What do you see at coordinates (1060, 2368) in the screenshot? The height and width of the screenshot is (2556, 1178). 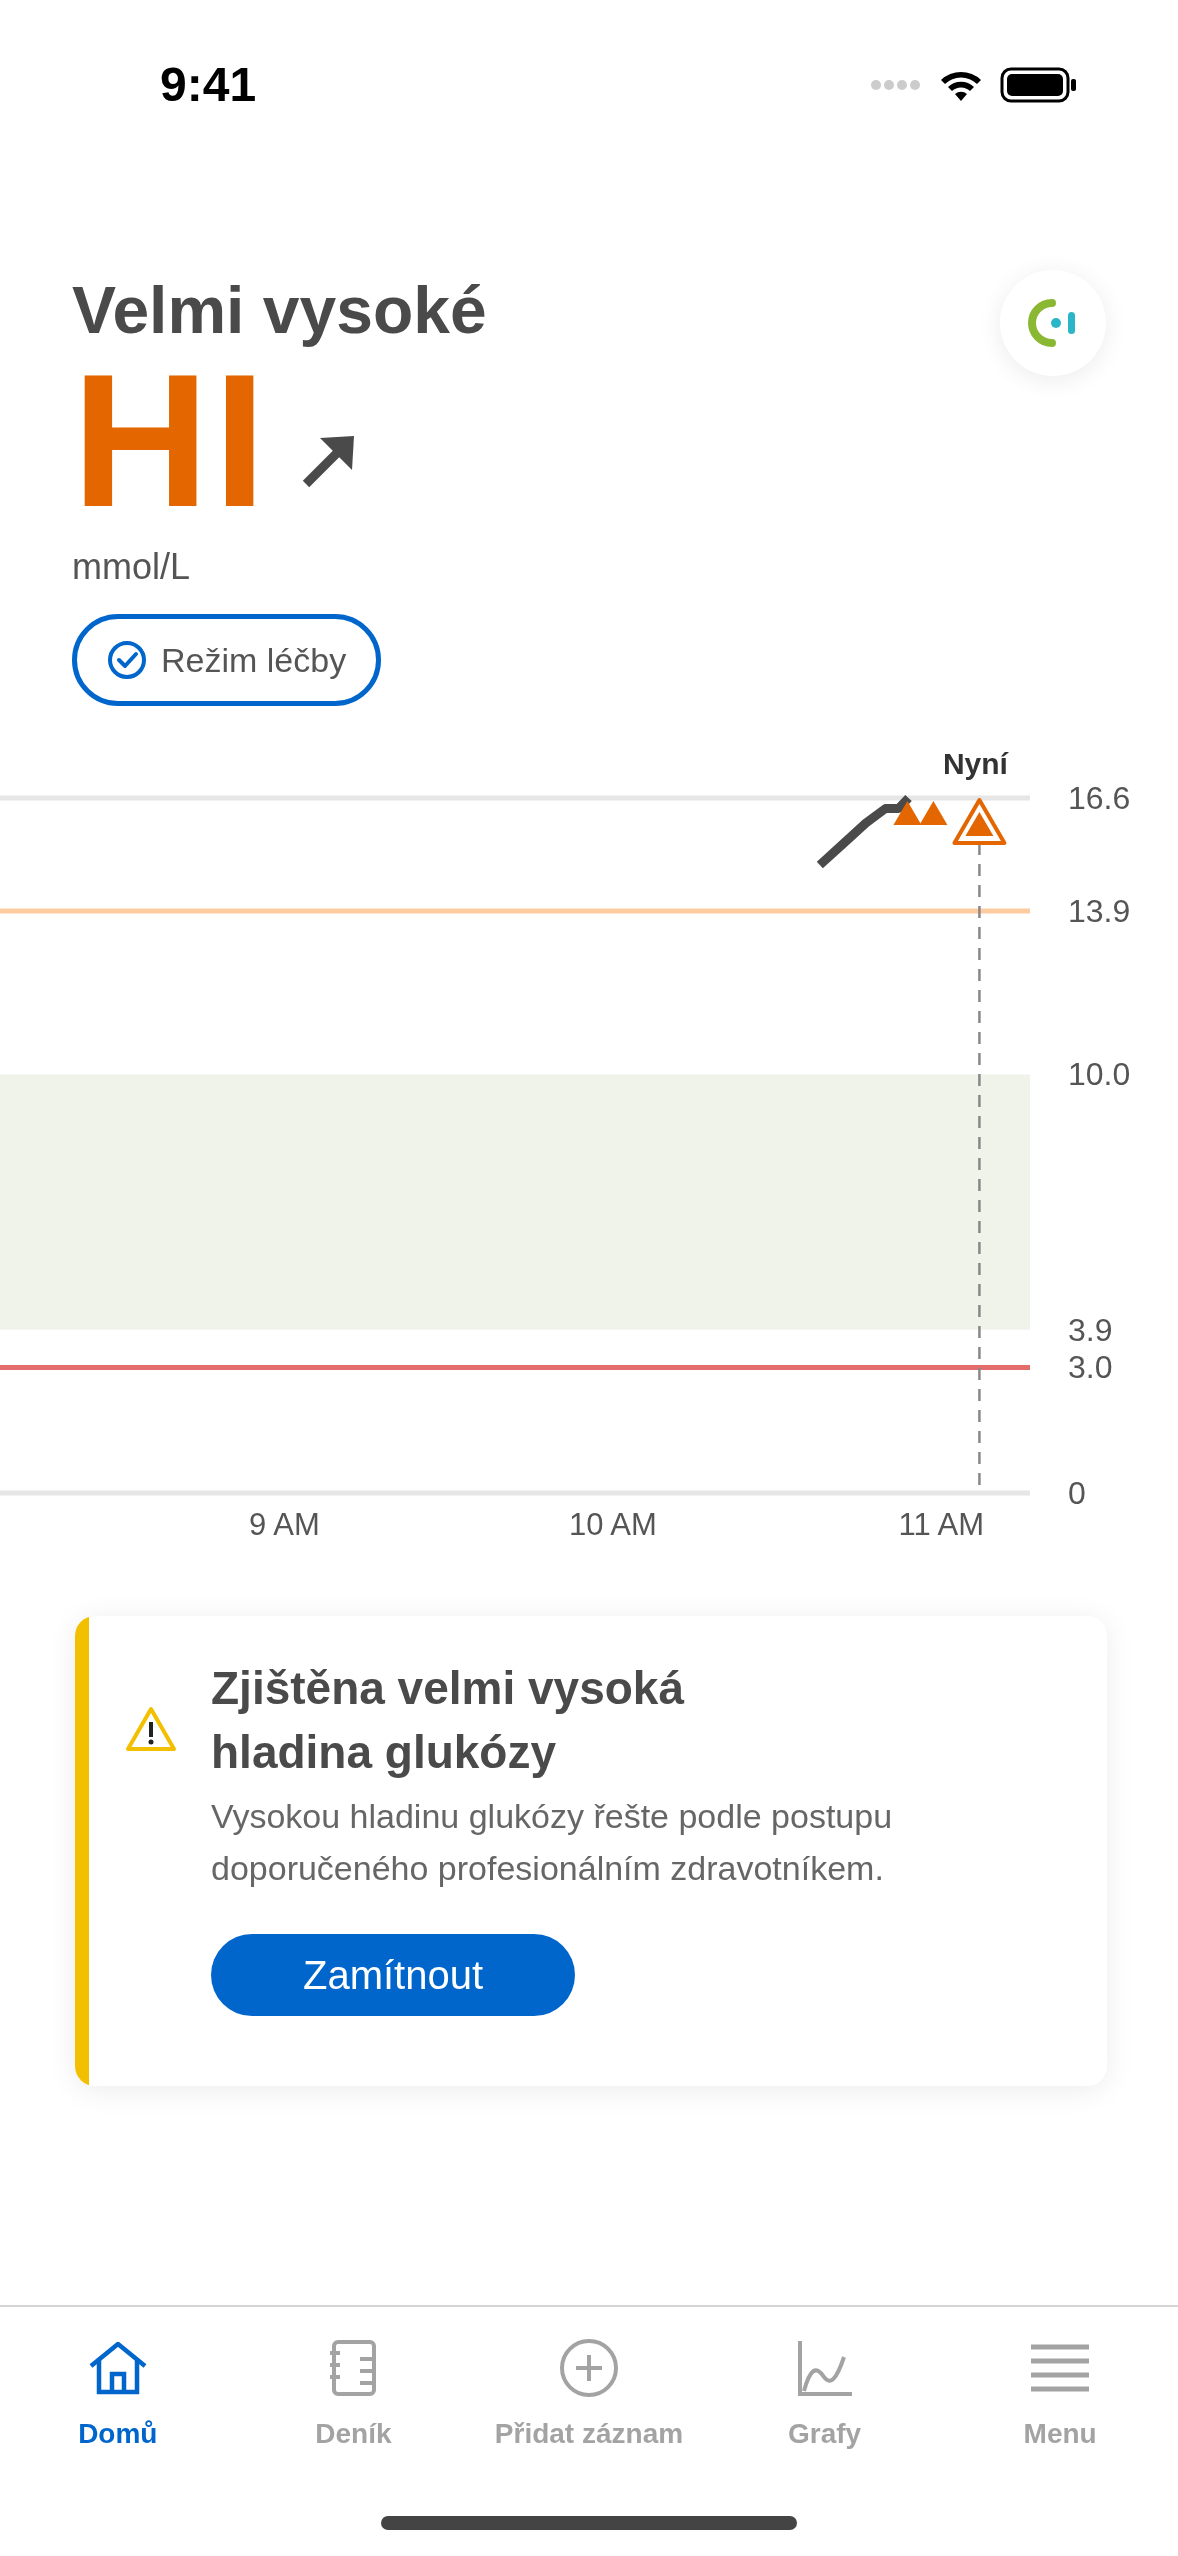 I see `menu-icon` at bounding box center [1060, 2368].